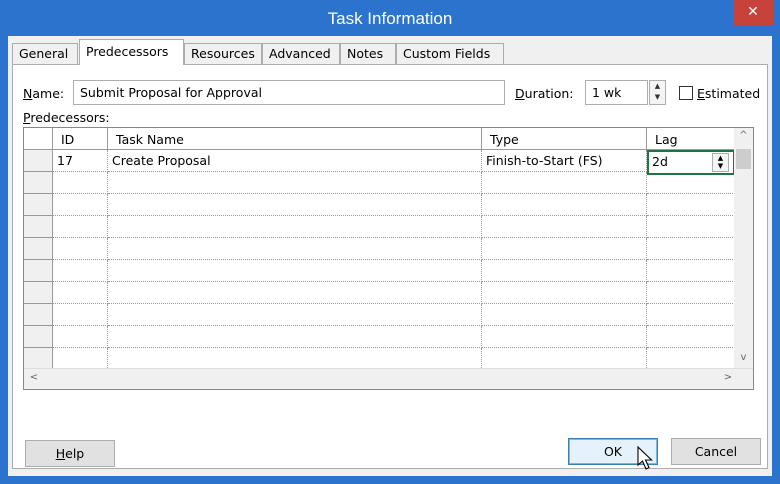  Describe the element at coordinates (743, 357) in the screenshot. I see `scroll-down-icon: v` at that location.